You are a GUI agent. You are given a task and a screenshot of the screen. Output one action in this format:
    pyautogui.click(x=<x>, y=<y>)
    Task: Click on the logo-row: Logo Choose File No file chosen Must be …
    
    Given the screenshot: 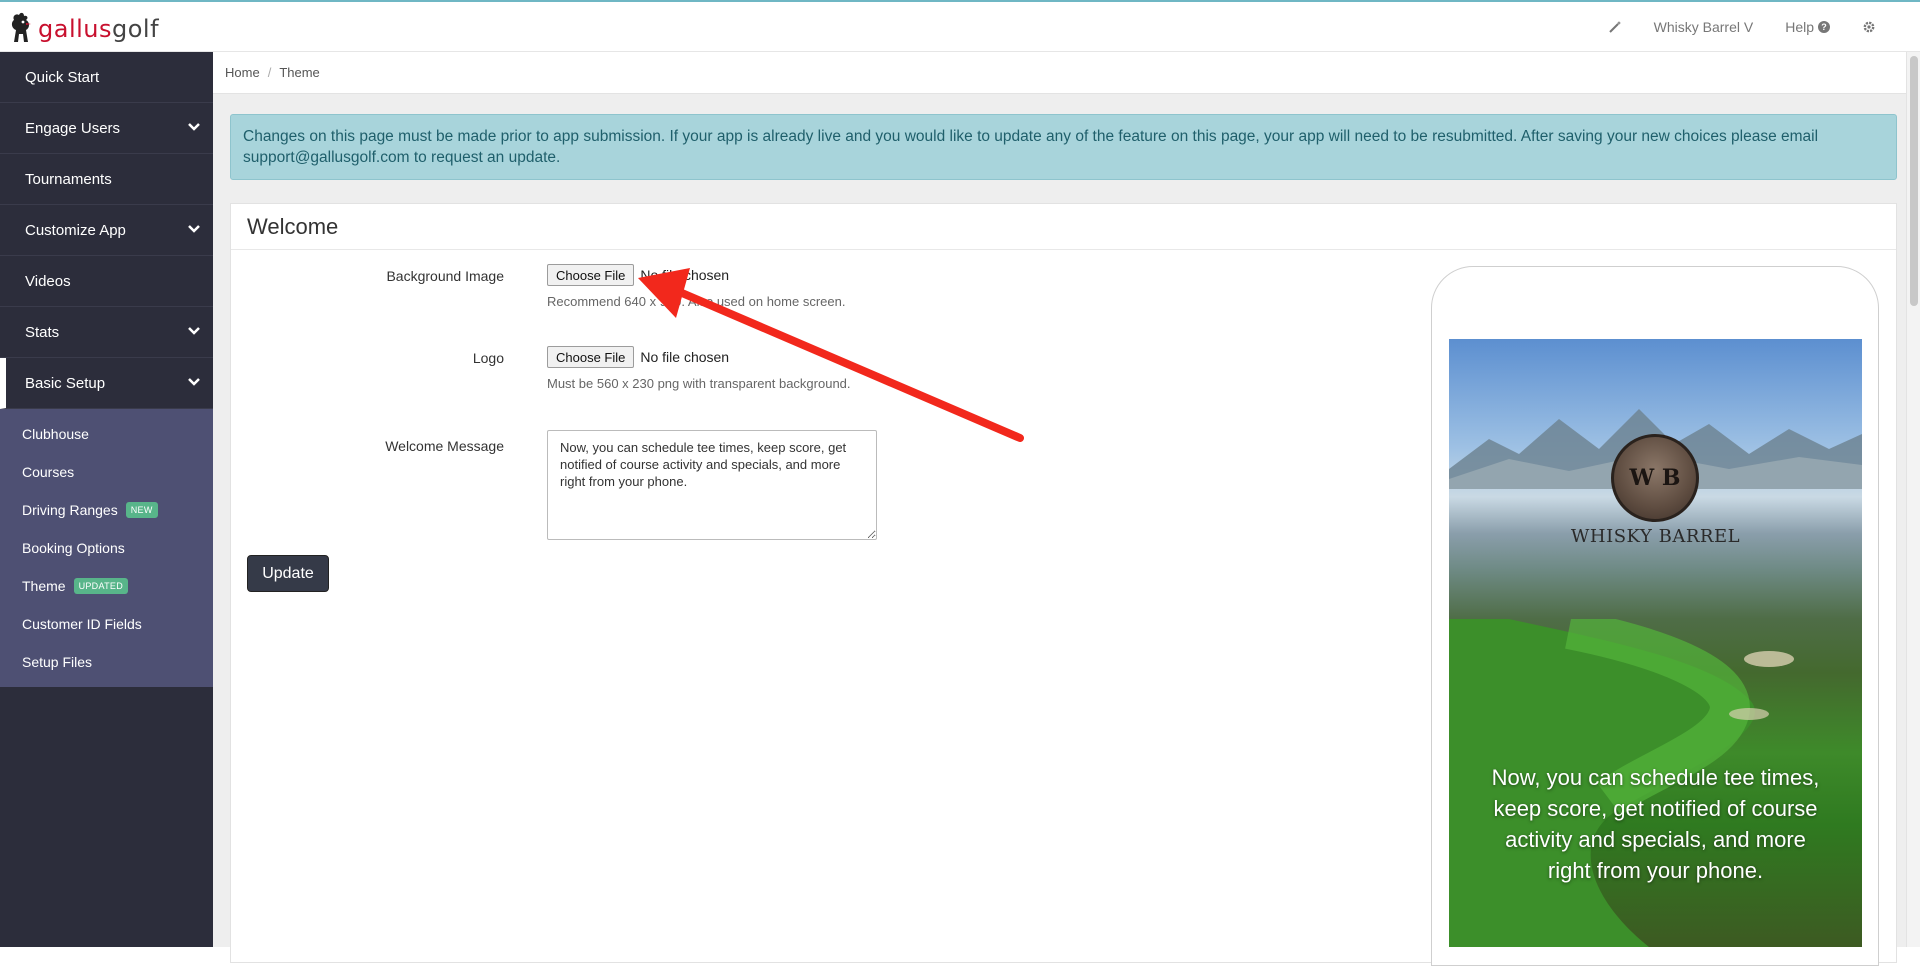 What is the action you would take?
    pyautogui.click(x=541, y=368)
    